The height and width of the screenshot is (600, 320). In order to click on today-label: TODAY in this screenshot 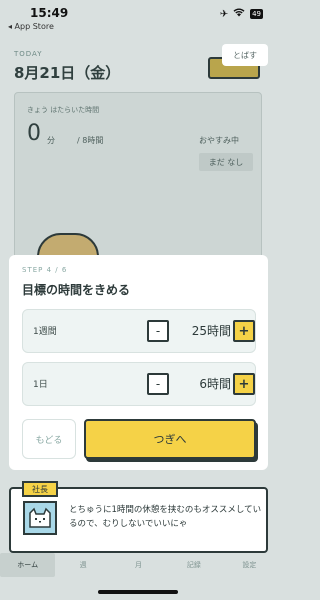, I will do `click(28, 54)`.